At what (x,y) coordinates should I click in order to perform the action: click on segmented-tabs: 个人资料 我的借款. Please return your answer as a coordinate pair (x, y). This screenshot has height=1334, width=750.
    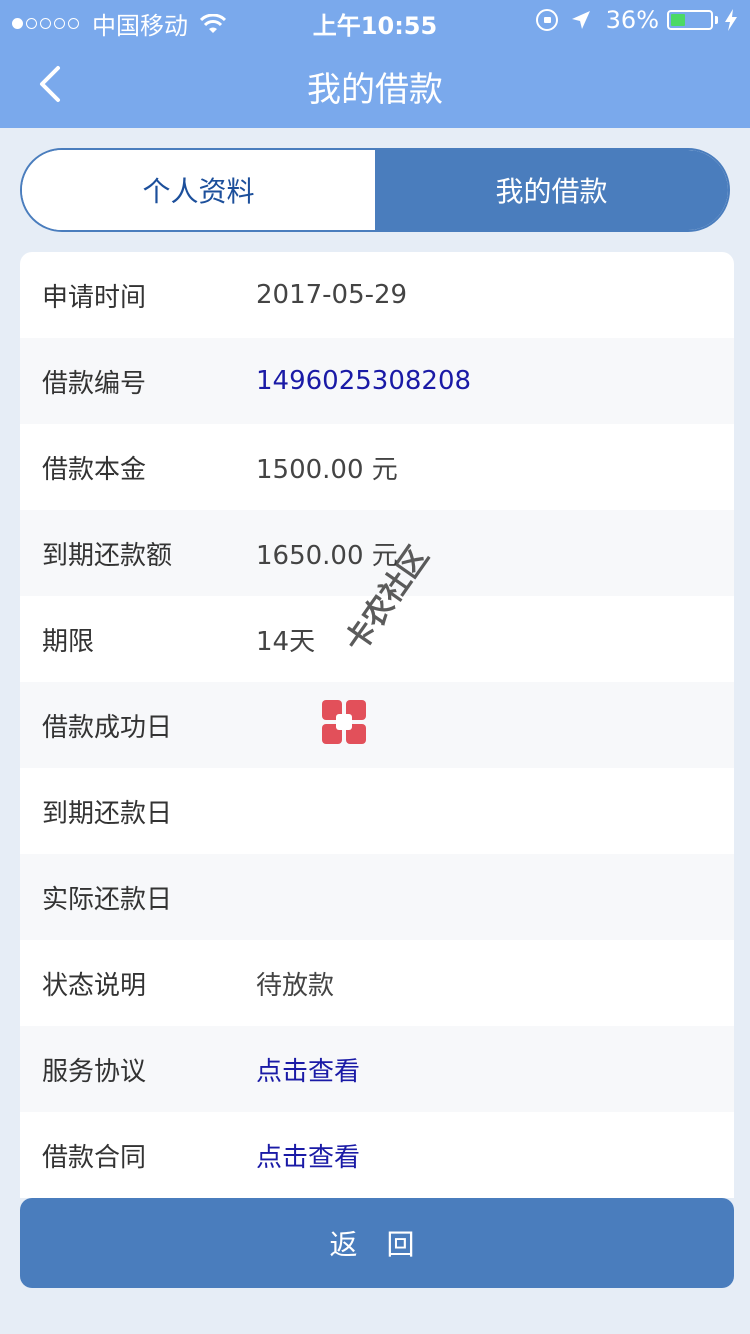
    Looking at the image, I should click on (375, 190).